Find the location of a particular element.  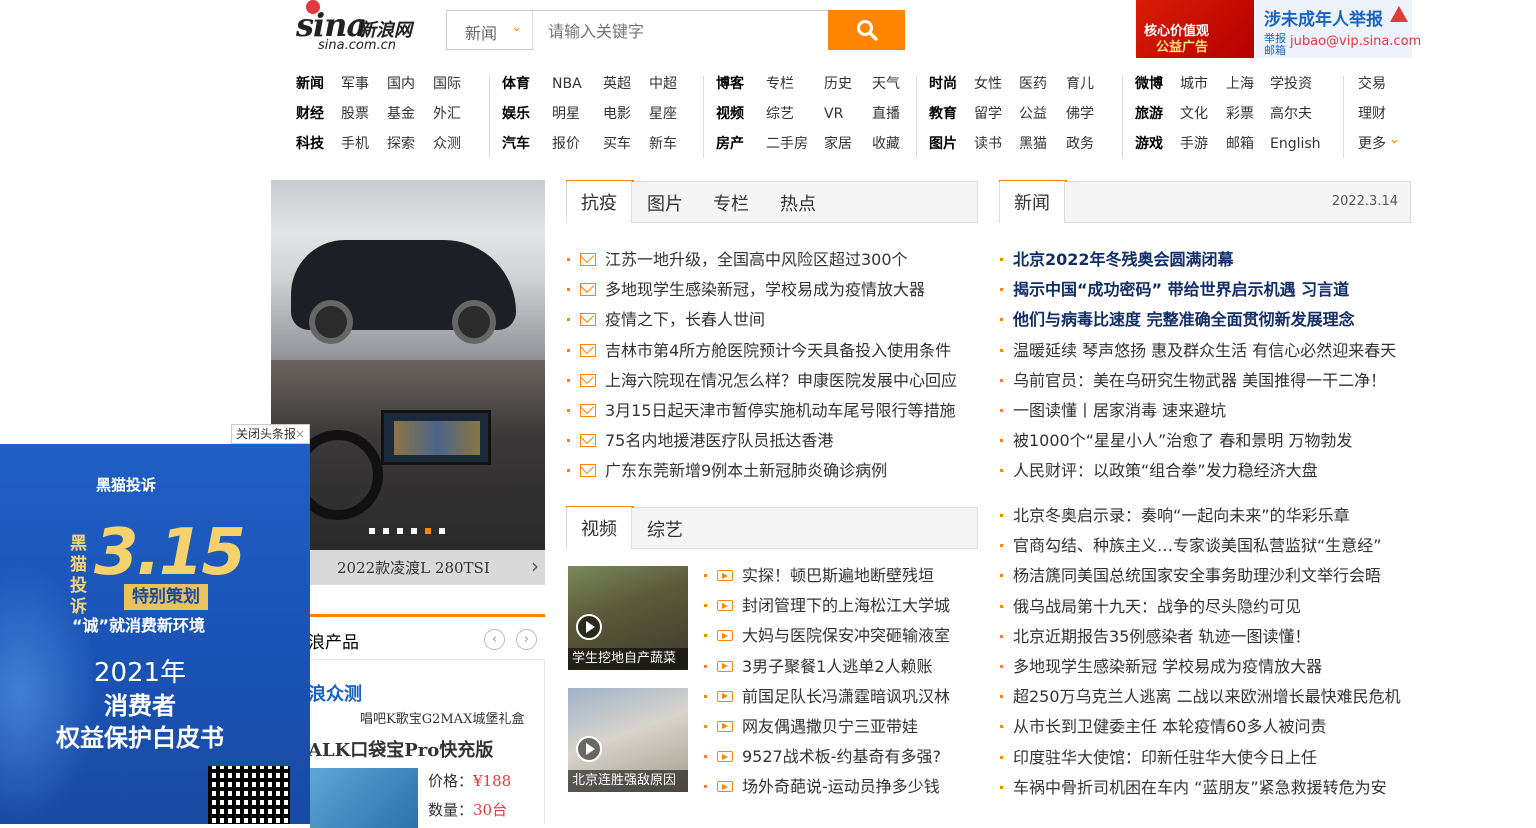

nav-link: 女性 is located at coordinates (988, 84).